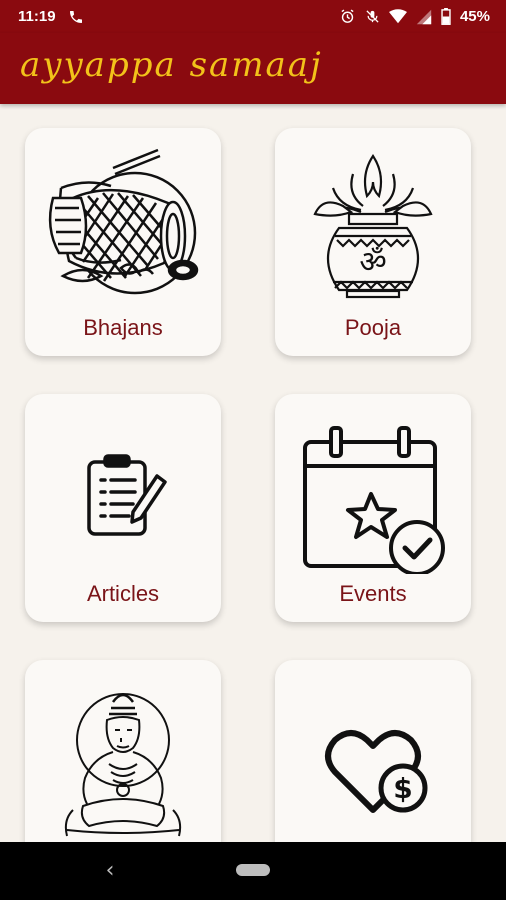 The width and height of the screenshot is (506, 900). I want to click on home-pill-icon, so click(253, 870).